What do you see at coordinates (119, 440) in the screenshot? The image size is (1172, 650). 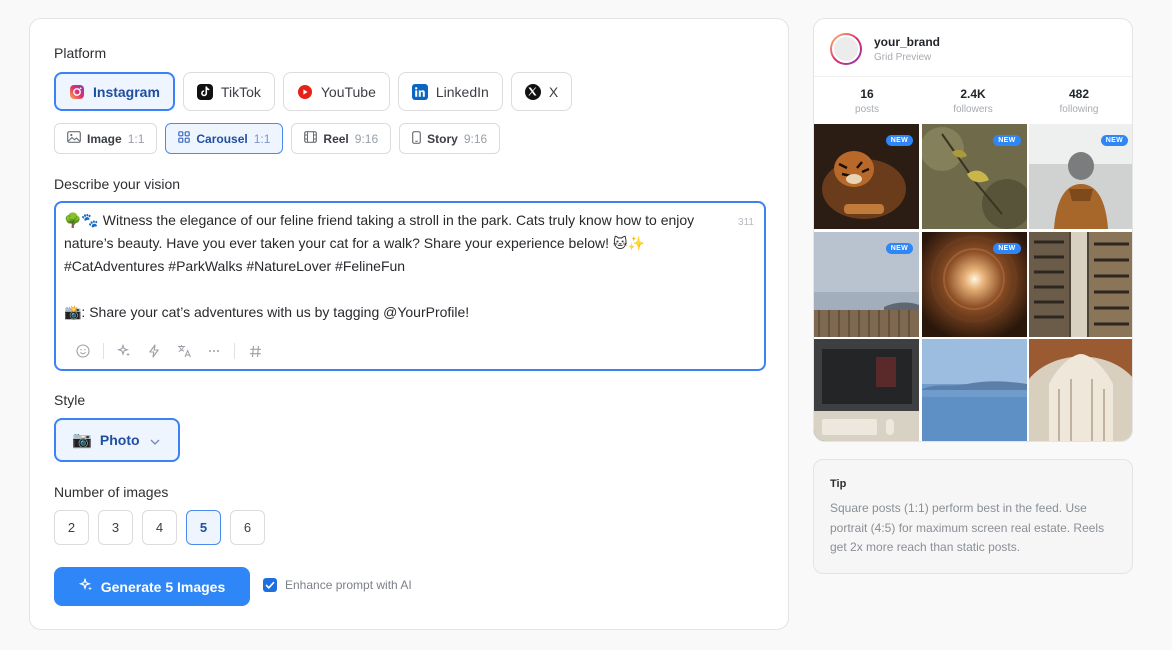 I see `style-value: Photo` at bounding box center [119, 440].